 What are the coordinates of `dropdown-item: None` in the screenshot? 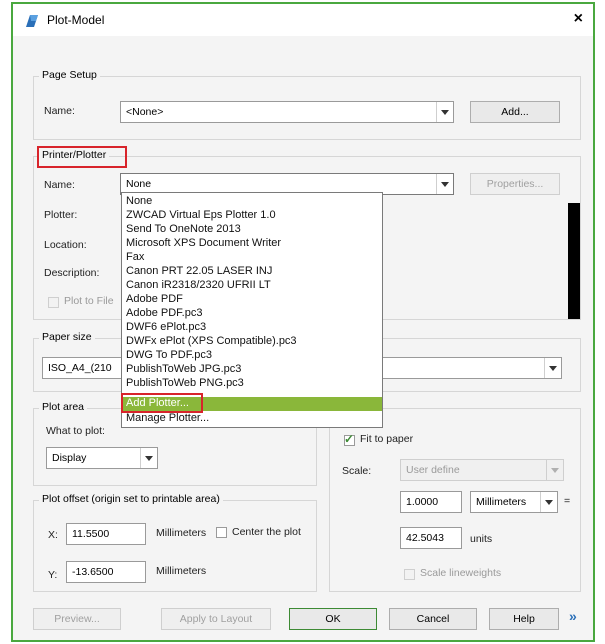 It's located at (252, 201).